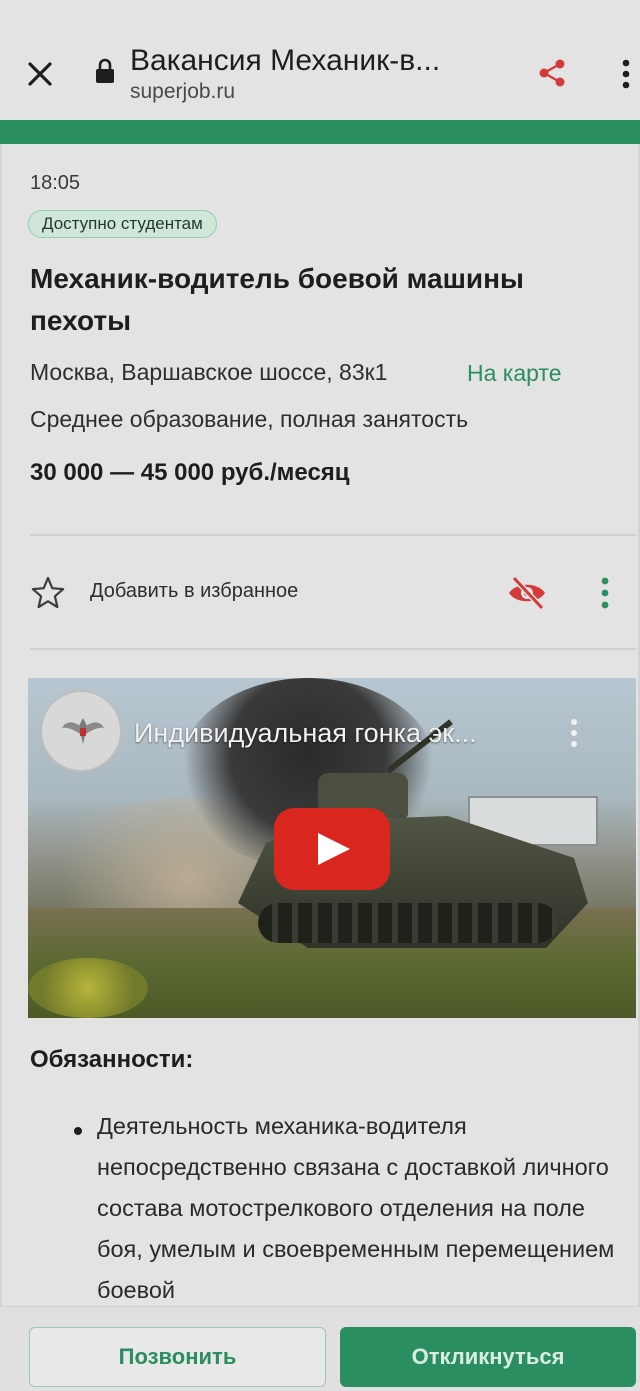  Describe the element at coordinates (177, 1357) in the screenshot. I see `call-button: Позвонить` at that location.